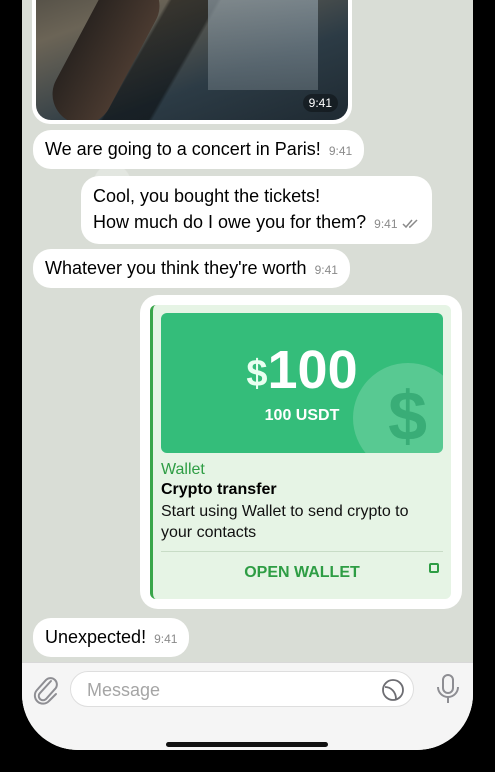  I want to click on photo-timestamp: 9:41, so click(320, 103).